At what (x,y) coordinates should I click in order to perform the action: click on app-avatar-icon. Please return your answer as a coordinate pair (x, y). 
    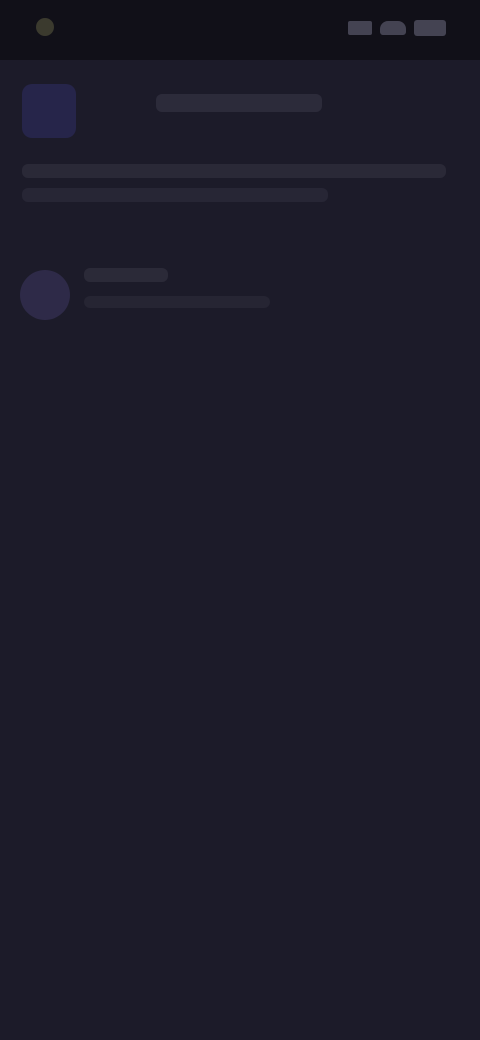
    Looking at the image, I should click on (49, 111).